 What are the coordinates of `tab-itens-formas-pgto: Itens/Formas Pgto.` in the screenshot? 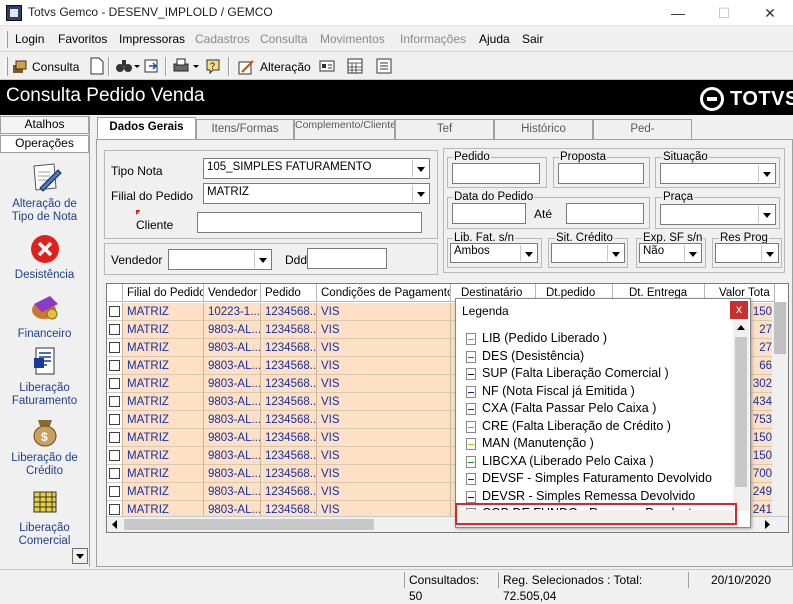 It's located at (245, 129).